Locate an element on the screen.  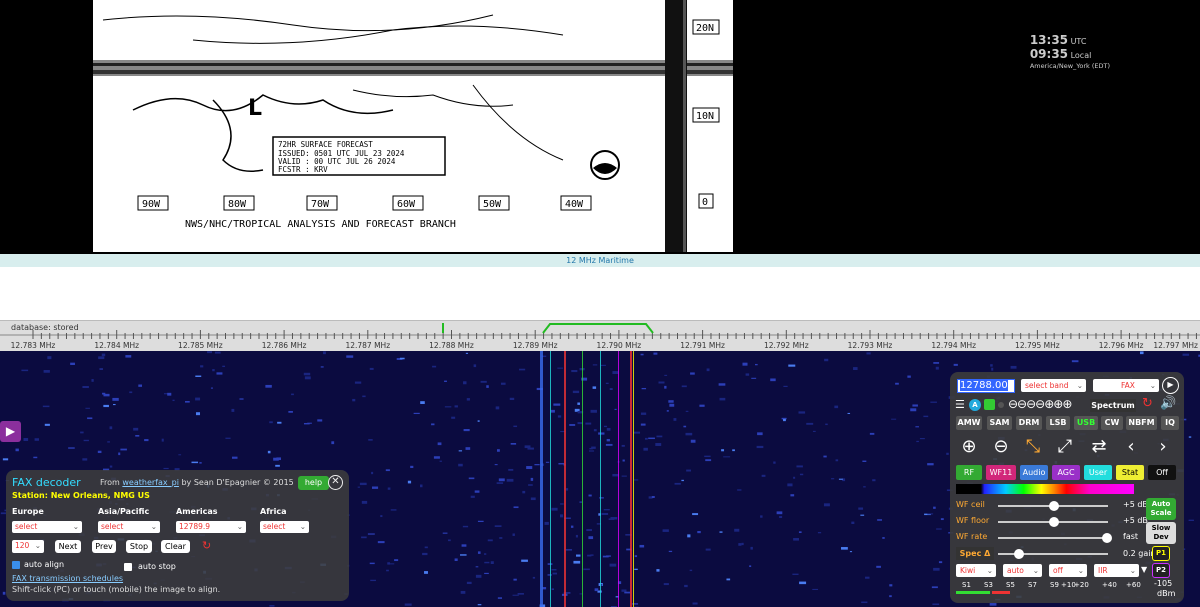
zoom-max-icon: ⤢ is located at coordinates (1065, 447).